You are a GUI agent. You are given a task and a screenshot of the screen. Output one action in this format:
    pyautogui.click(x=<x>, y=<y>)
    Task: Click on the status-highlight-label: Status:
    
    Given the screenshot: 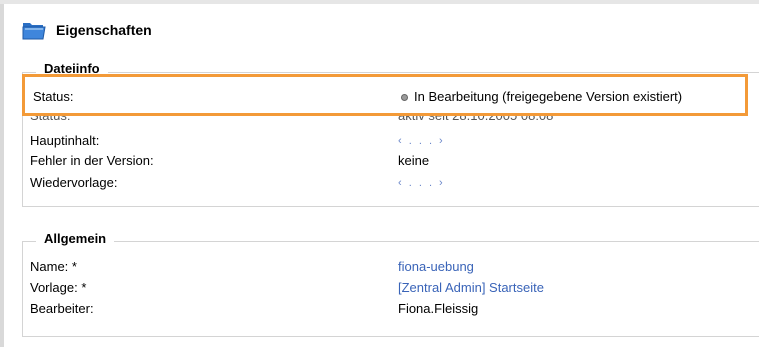 What is the action you would take?
    pyautogui.click(x=53, y=96)
    